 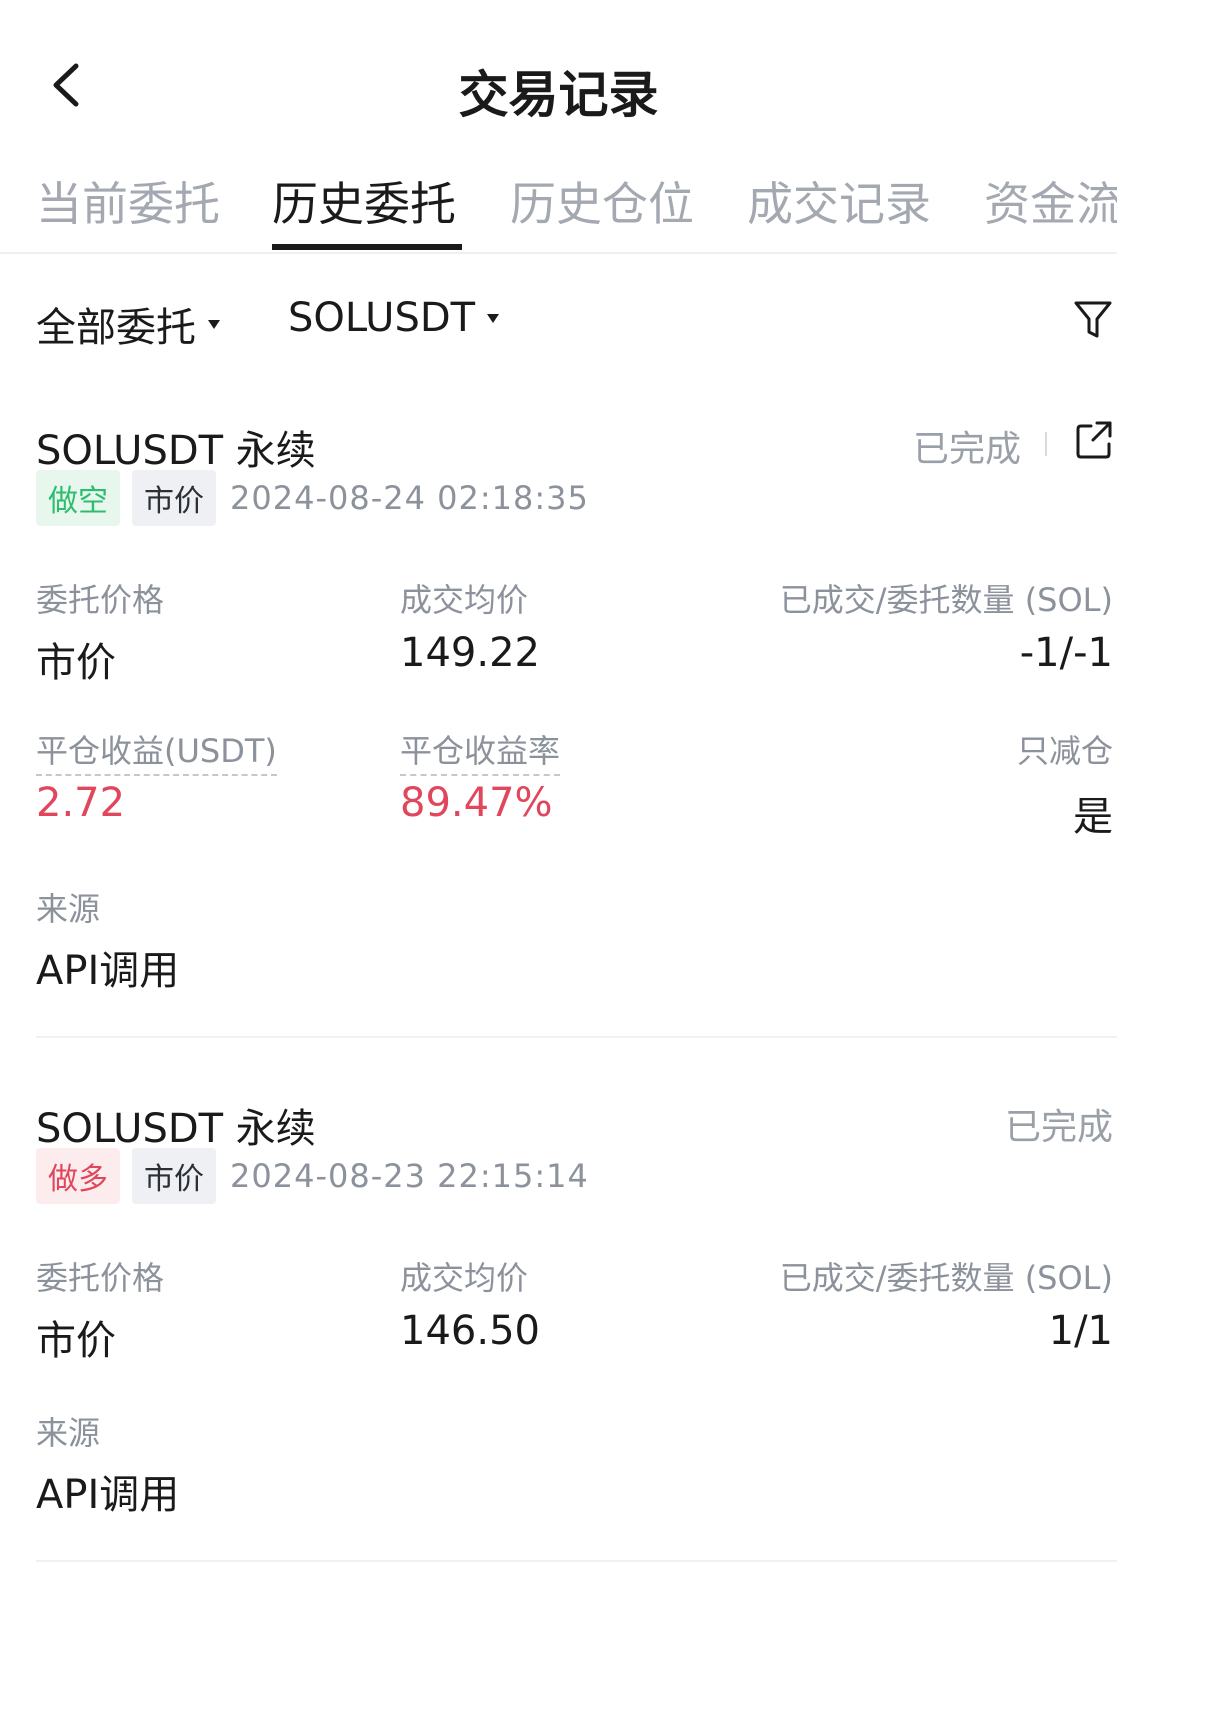 I want to click on order-time: 2024-08-23 22:15:14, so click(x=409, y=1176).